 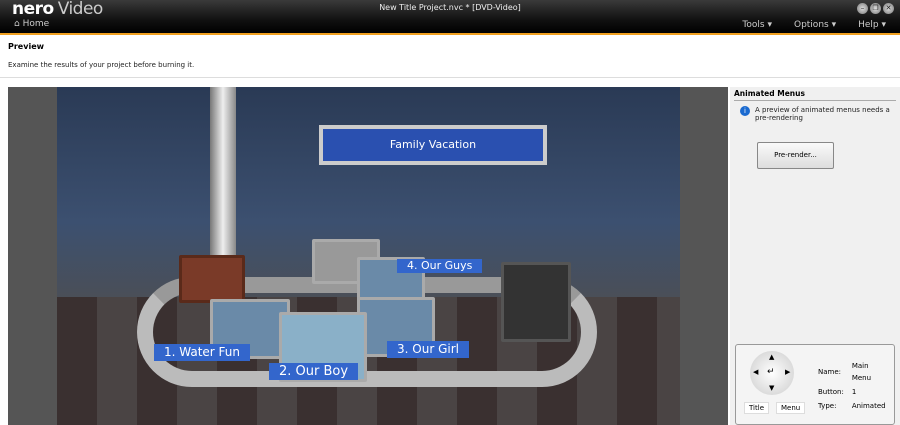 What do you see at coordinates (450, 77) in the screenshot?
I see `divider` at bounding box center [450, 77].